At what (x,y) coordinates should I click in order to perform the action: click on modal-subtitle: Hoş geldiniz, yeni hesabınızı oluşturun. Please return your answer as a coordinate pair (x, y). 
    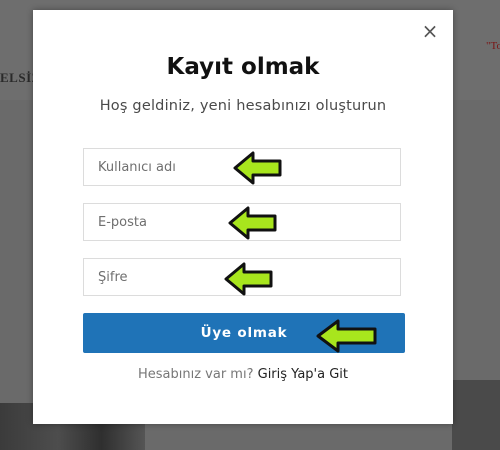
    Looking at the image, I should click on (243, 106).